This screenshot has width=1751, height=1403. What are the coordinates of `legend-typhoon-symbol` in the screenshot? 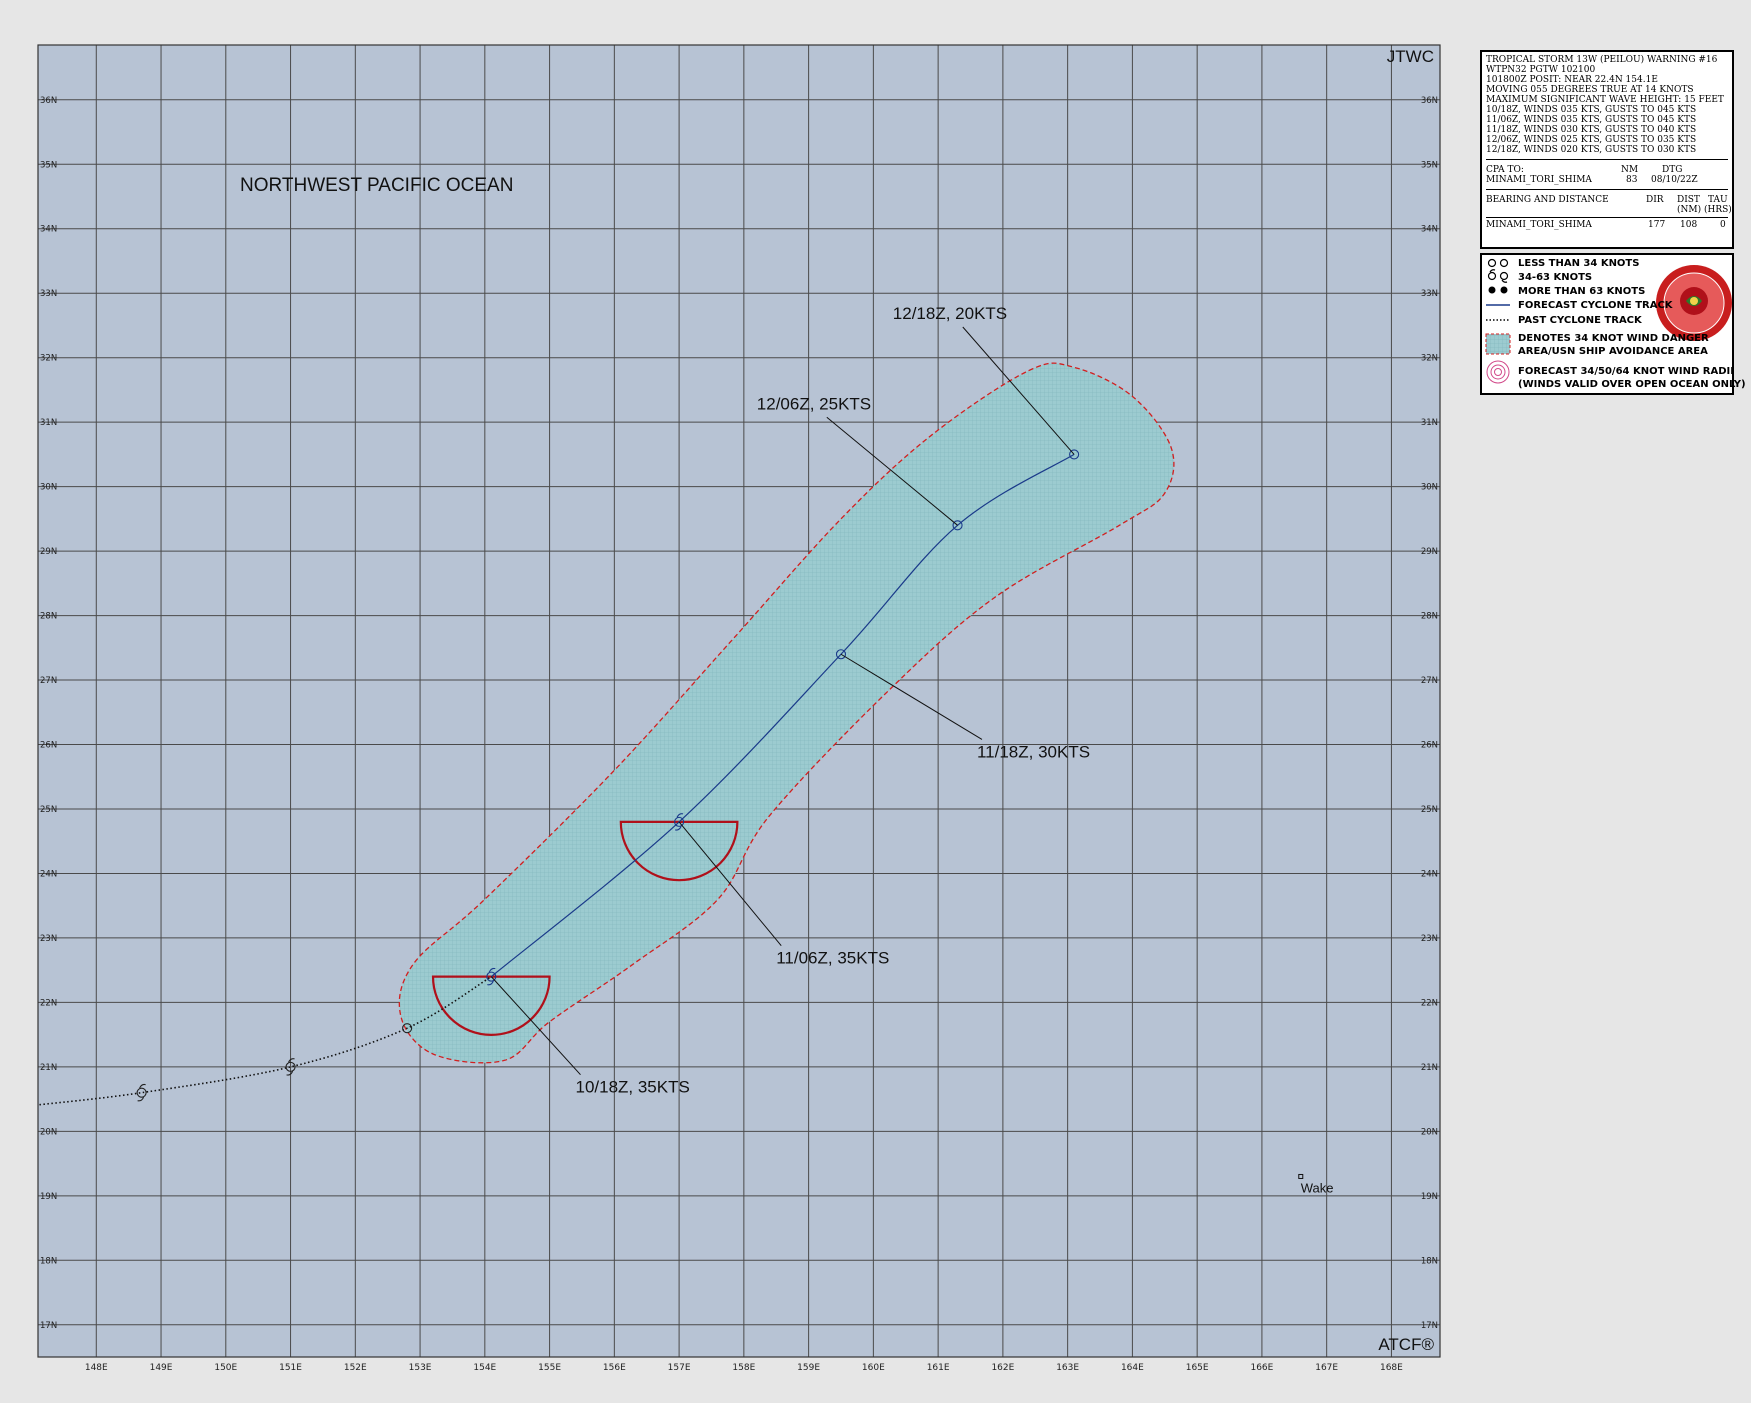 It's located at (1498, 290).